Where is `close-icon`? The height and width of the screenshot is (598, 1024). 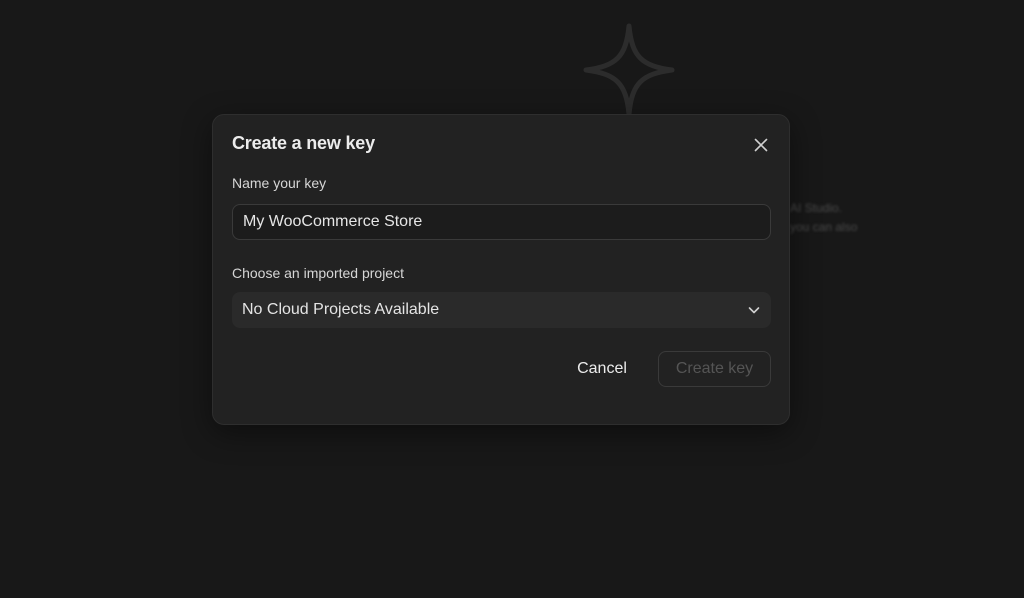 close-icon is located at coordinates (761, 145).